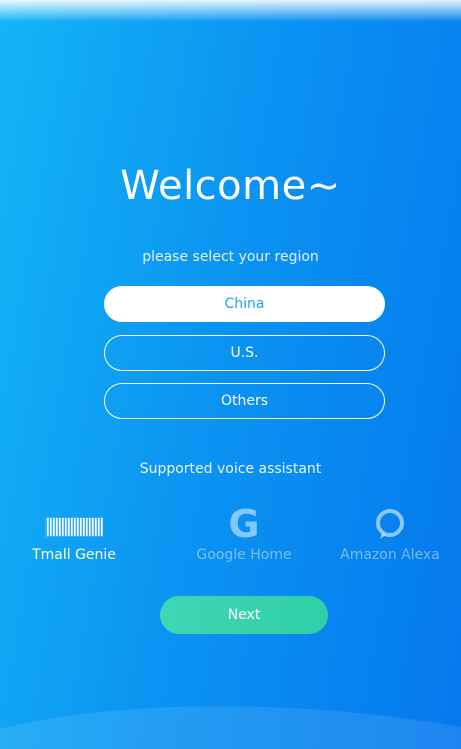 This screenshot has width=461, height=749. I want to click on region-option-us: U.S., so click(244, 353).